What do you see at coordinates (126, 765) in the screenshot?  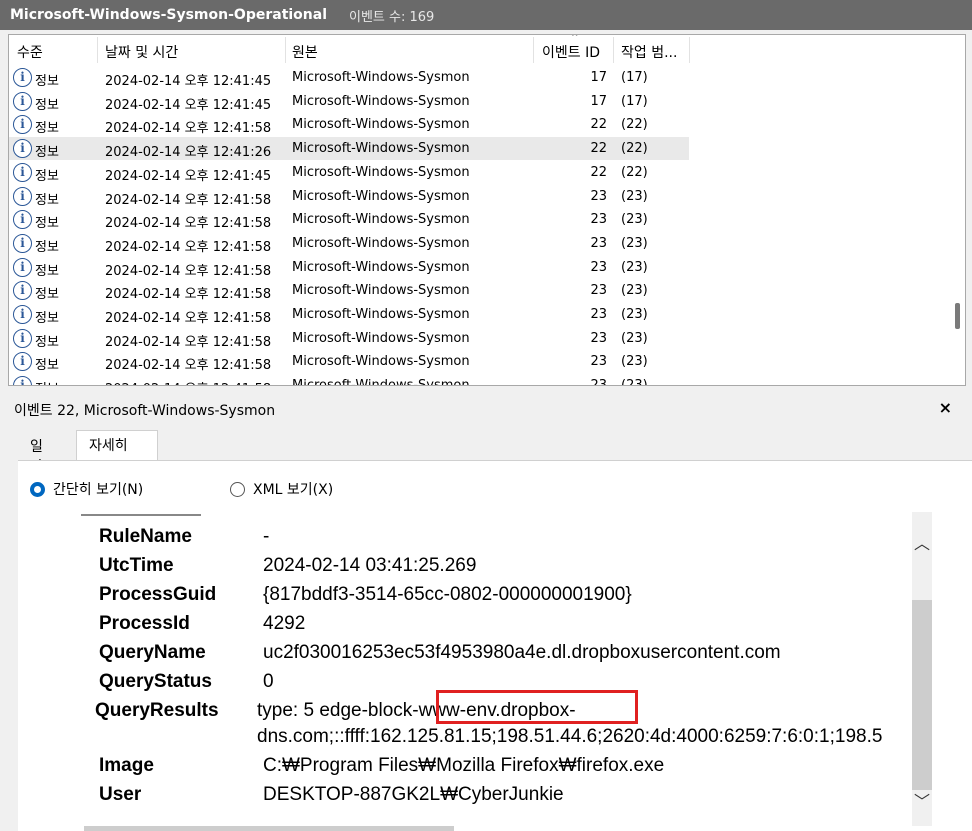 I see `field-key: Image` at bounding box center [126, 765].